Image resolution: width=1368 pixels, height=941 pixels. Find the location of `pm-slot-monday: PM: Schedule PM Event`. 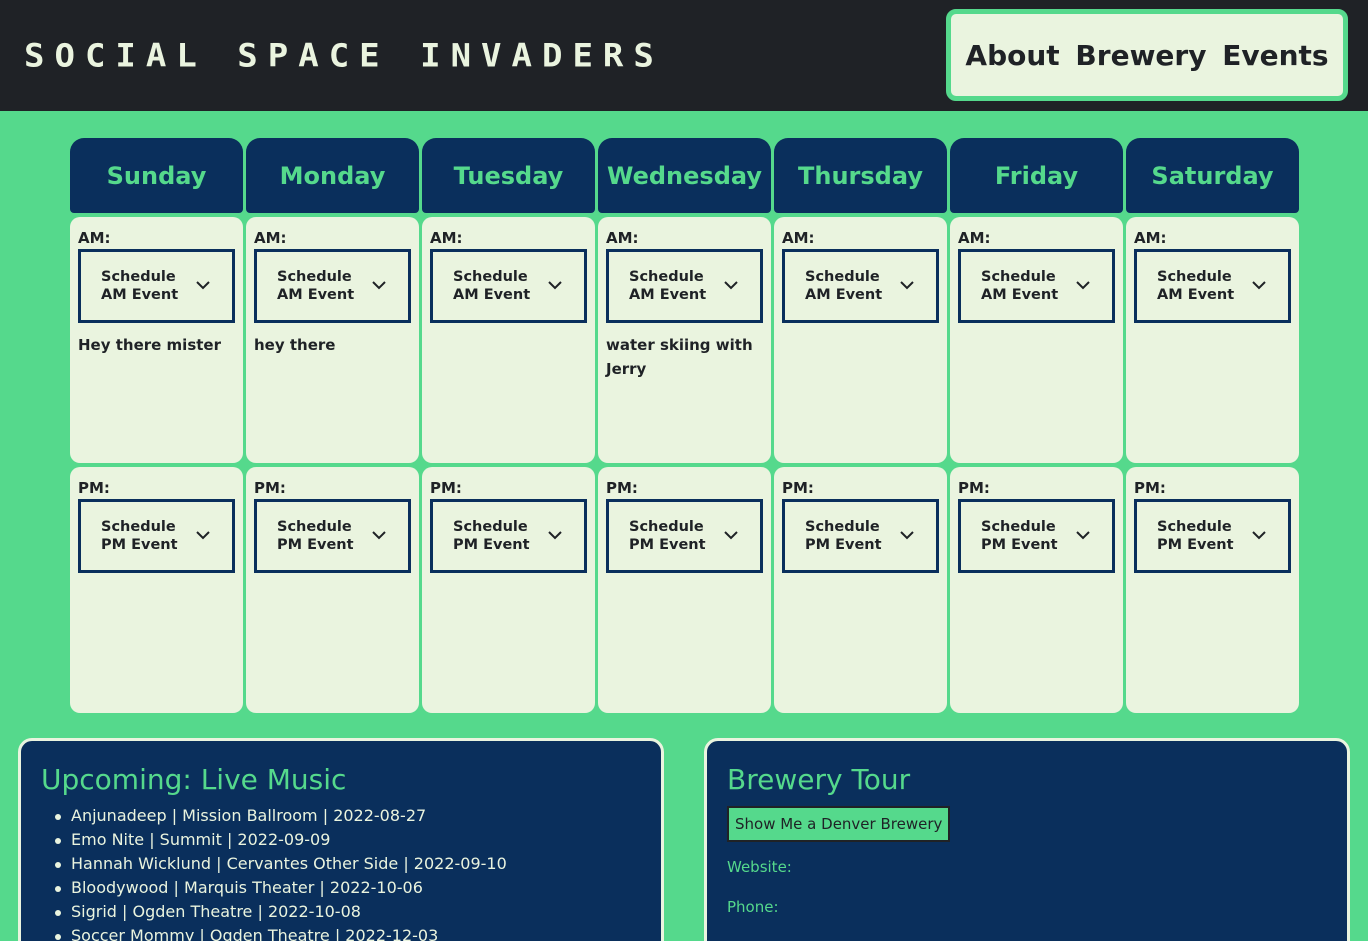

pm-slot-monday: PM: Schedule PM Event is located at coordinates (332, 590).